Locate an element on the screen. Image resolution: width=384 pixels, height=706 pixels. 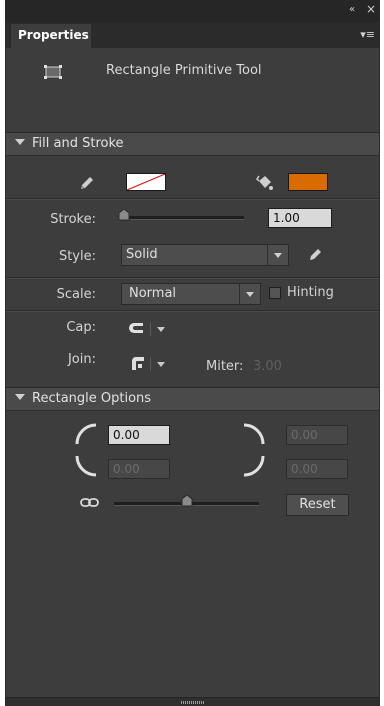
hinting-label: Hinting is located at coordinates (310, 292).